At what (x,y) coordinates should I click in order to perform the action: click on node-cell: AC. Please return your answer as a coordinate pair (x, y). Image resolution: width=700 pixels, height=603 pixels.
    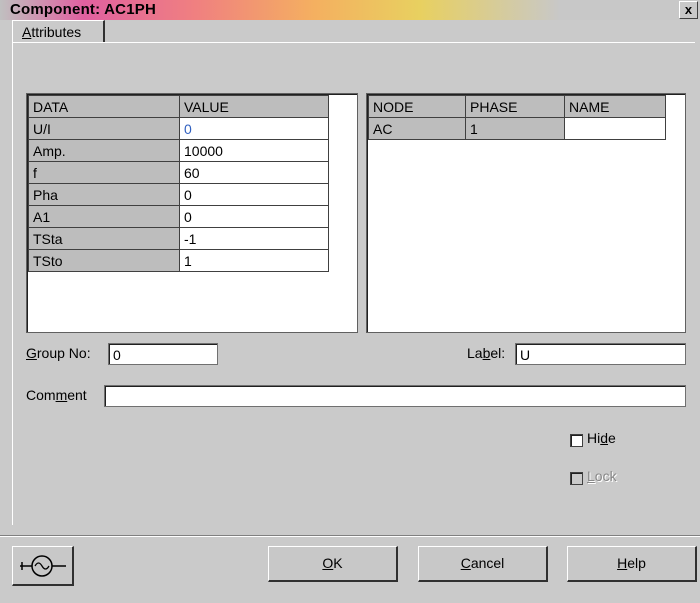
    Looking at the image, I should click on (417, 128).